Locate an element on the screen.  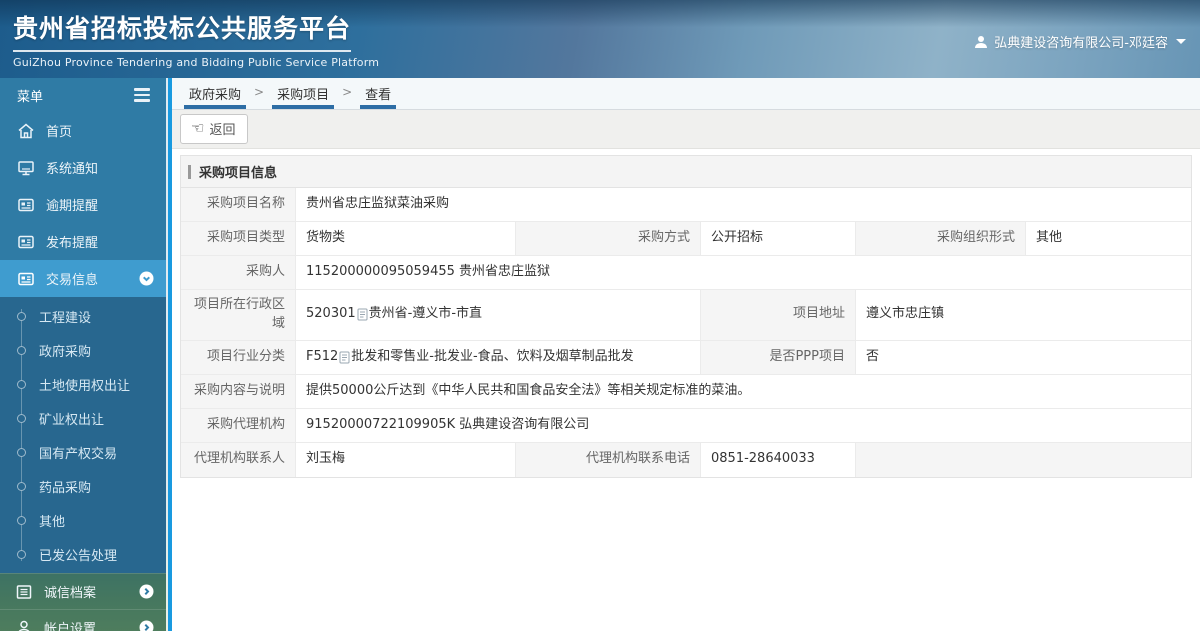
breadcrumb: 政府采购 > 采购项目 > 查看 is located at coordinates (686, 94).